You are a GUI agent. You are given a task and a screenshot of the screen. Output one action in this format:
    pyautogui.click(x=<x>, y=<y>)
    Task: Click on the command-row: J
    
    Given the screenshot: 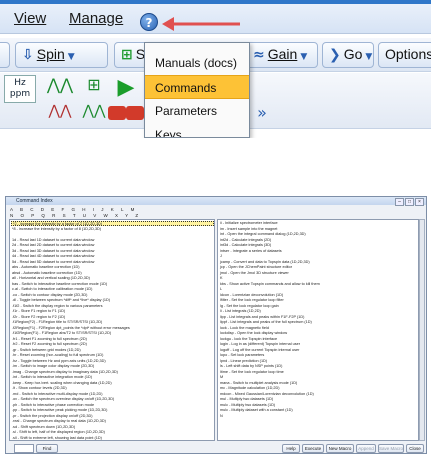 What is the action you would take?
    pyautogui.click(x=318, y=256)
    